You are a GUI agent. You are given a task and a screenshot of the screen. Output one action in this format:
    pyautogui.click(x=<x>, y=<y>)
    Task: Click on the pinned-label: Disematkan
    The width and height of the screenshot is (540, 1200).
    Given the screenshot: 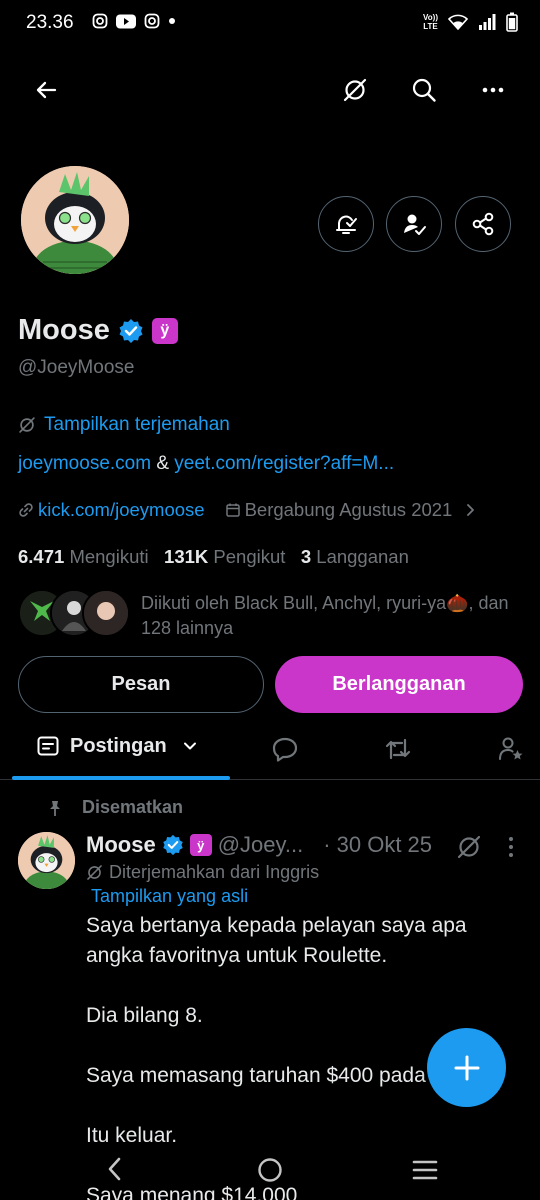 What is the action you would take?
    pyautogui.click(x=114, y=807)
    